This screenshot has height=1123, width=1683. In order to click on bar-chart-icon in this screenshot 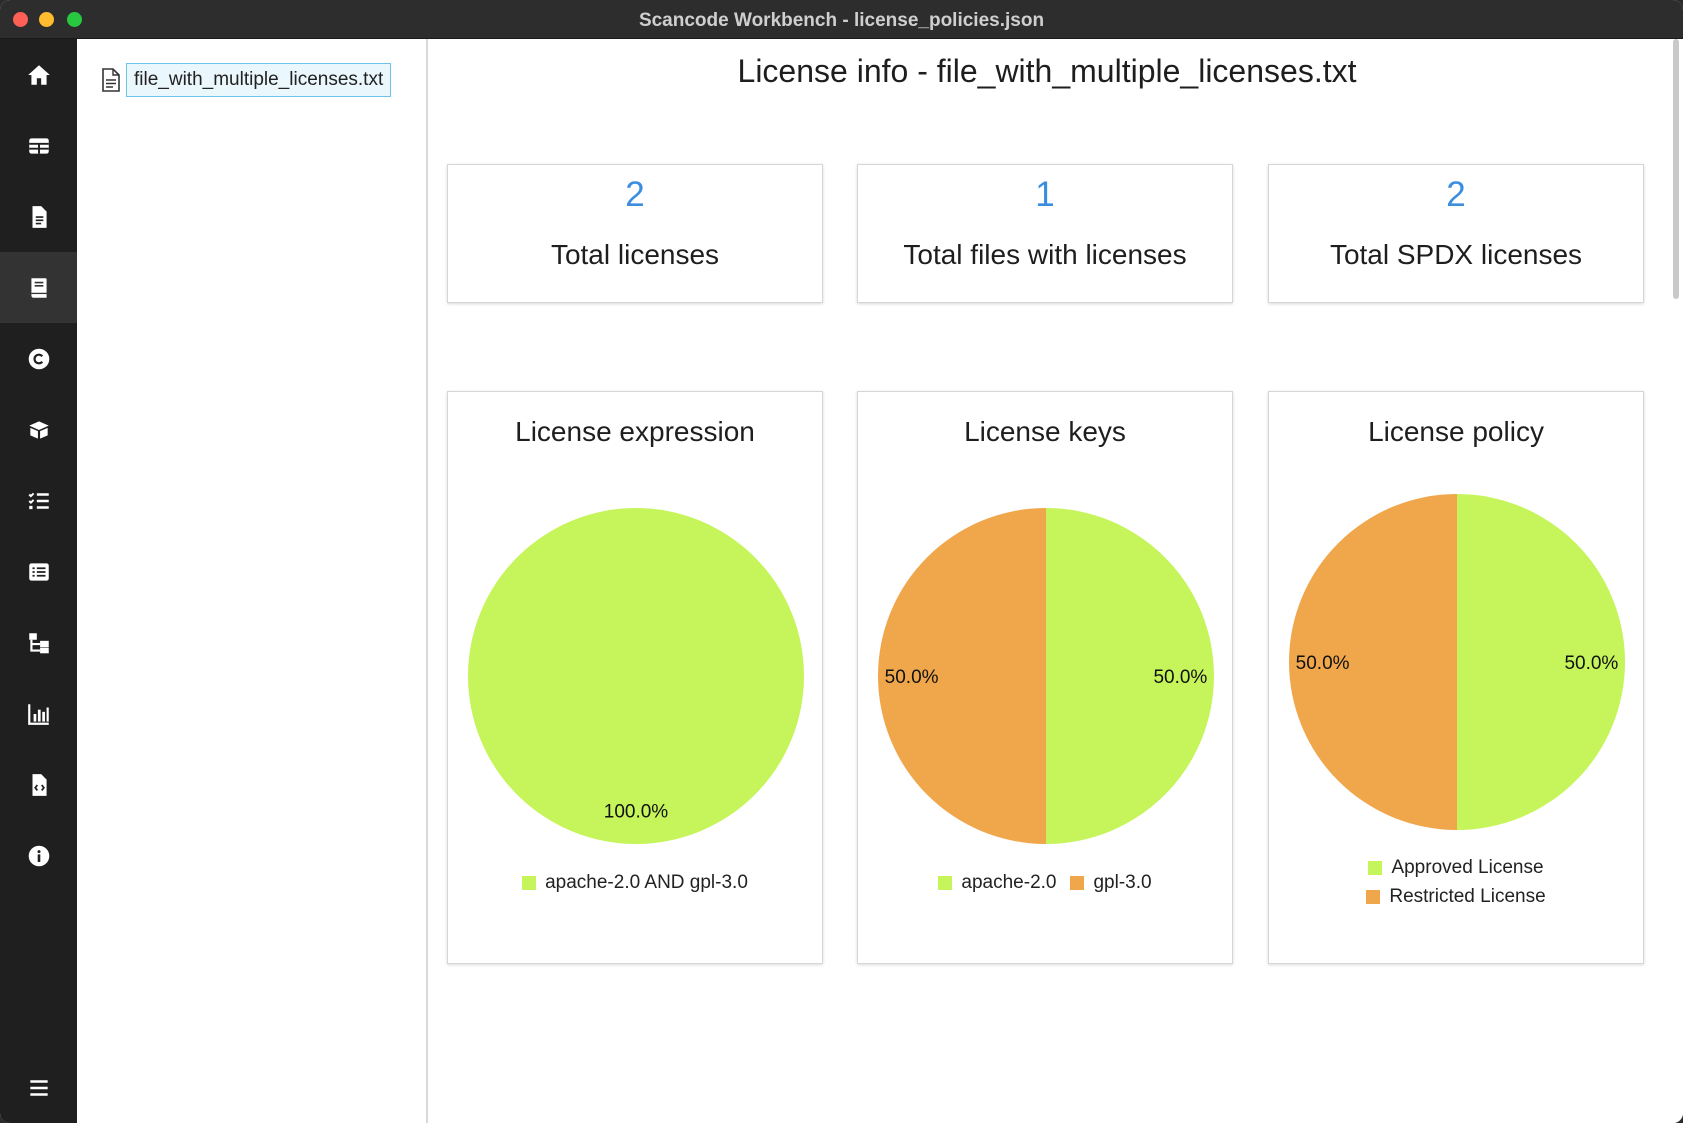, I will do `click(38, 714)`.